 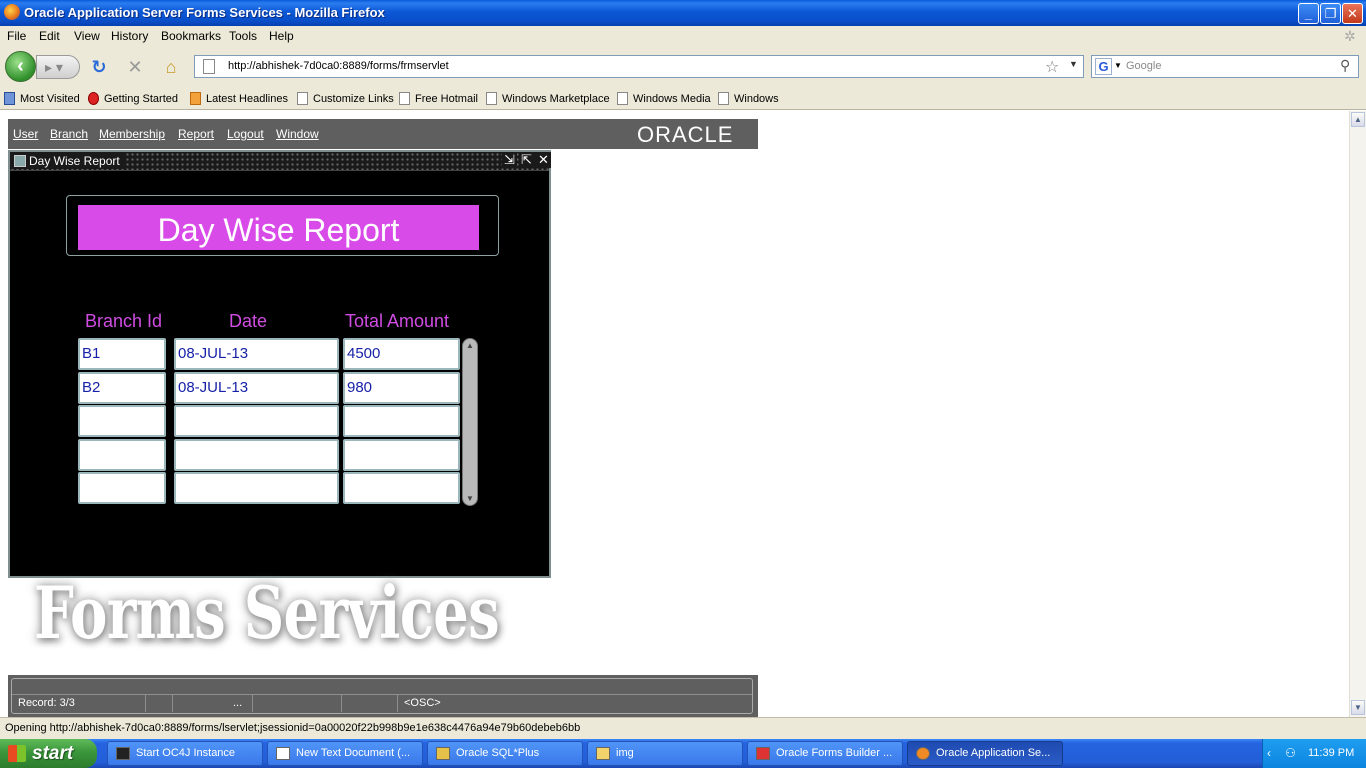 I want to click on menu-tools: Tools, so click(x=243, y=36).